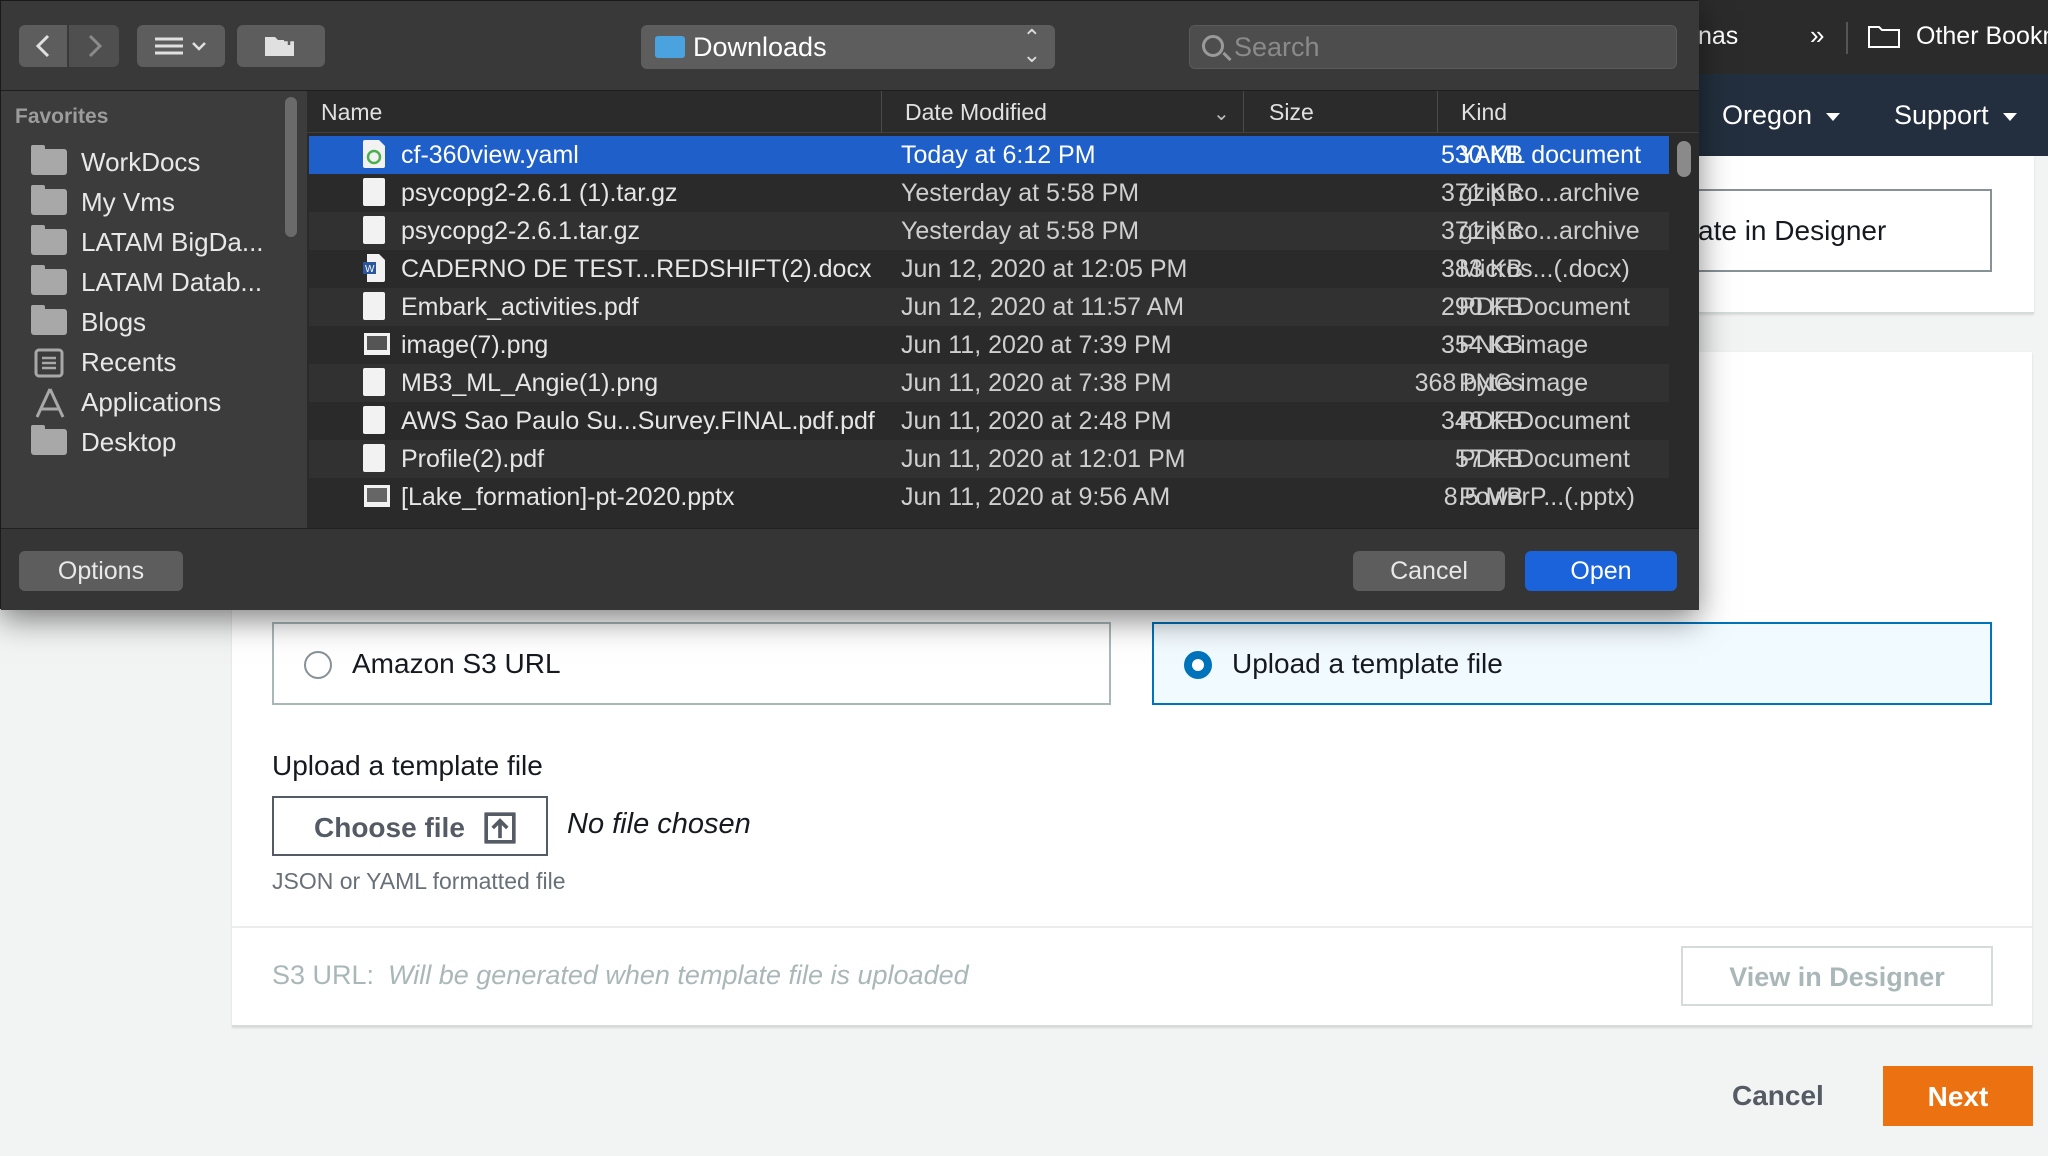 This screenshot has width=2048, height=1156. What do you see at coordinates (1132, 927) in the screenshot?
I see `divider` at bounding box center [1132, 927].